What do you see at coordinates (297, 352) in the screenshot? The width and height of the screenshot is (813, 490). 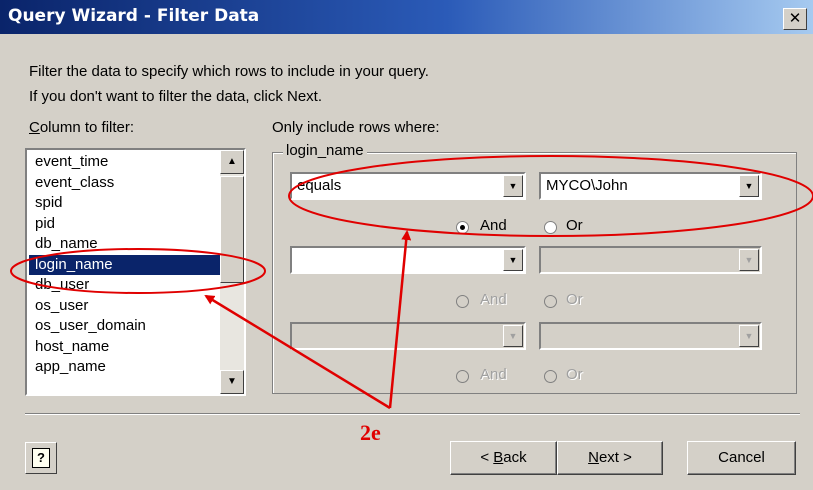 I see `annotation-arrow-left` at bounding box center [297, 352].